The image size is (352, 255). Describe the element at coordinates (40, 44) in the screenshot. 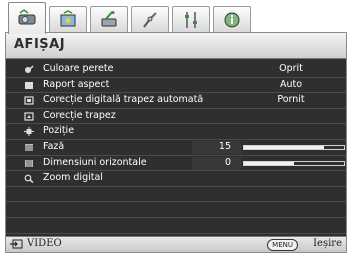

I see `page-title: AFIȘAJ` at that location.